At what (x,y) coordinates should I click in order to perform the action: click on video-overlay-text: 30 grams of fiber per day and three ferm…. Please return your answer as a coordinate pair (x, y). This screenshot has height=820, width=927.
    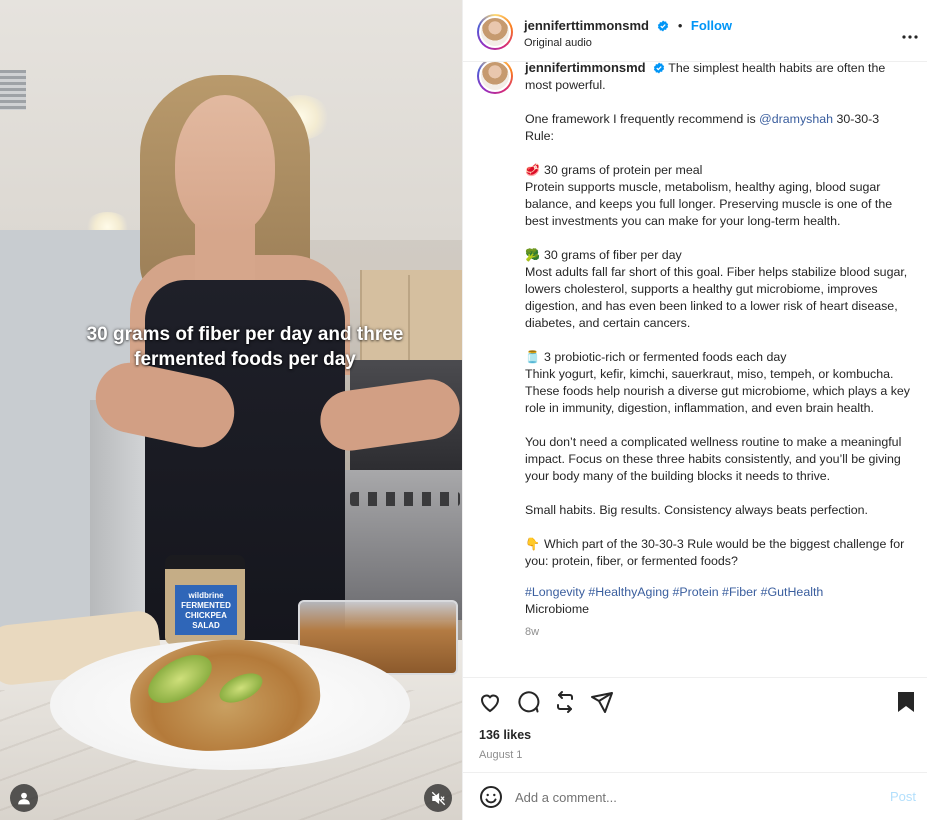
    Looking at the image, I should click on (245, 347).